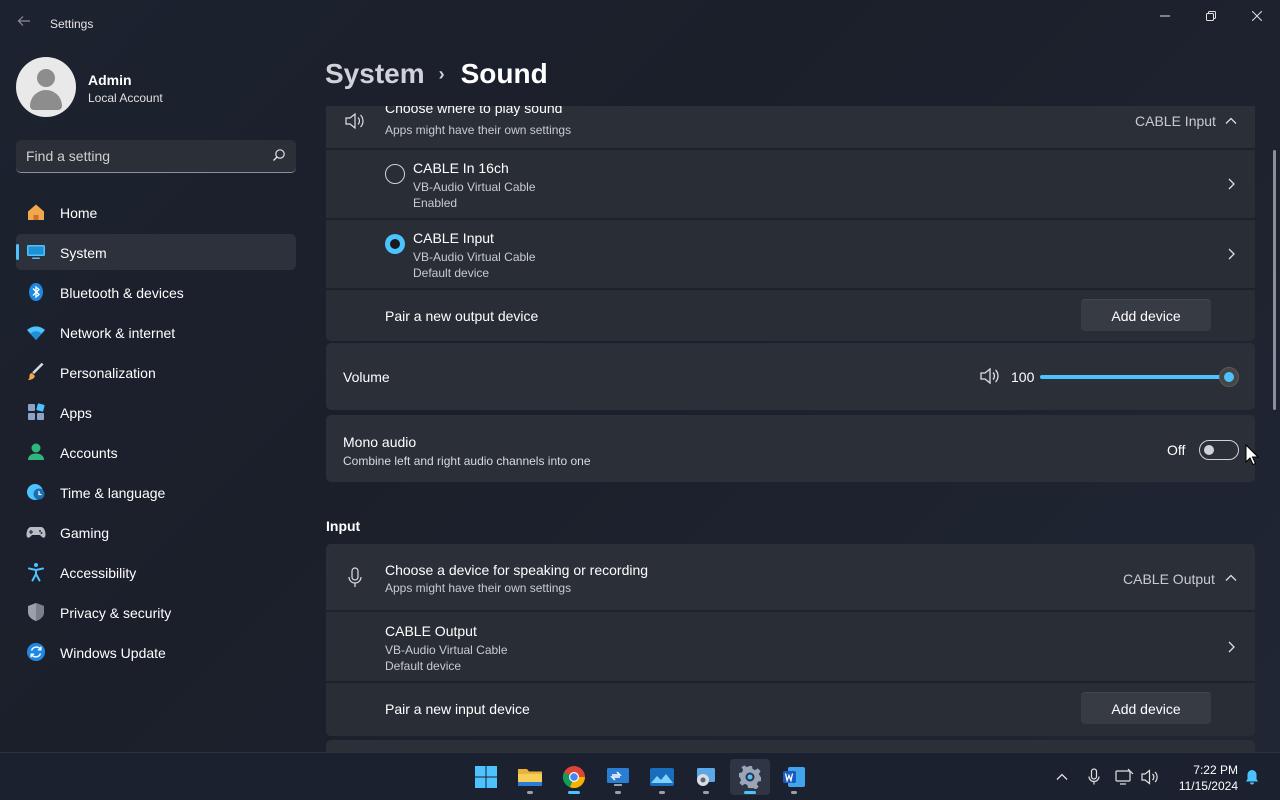 The image size is (1280, 800). What do you see at coordinates (640, 776) in the screenshot?
I see `taskbar: 7:22 PM 11/15/2024` at bounding box center [640, 776].